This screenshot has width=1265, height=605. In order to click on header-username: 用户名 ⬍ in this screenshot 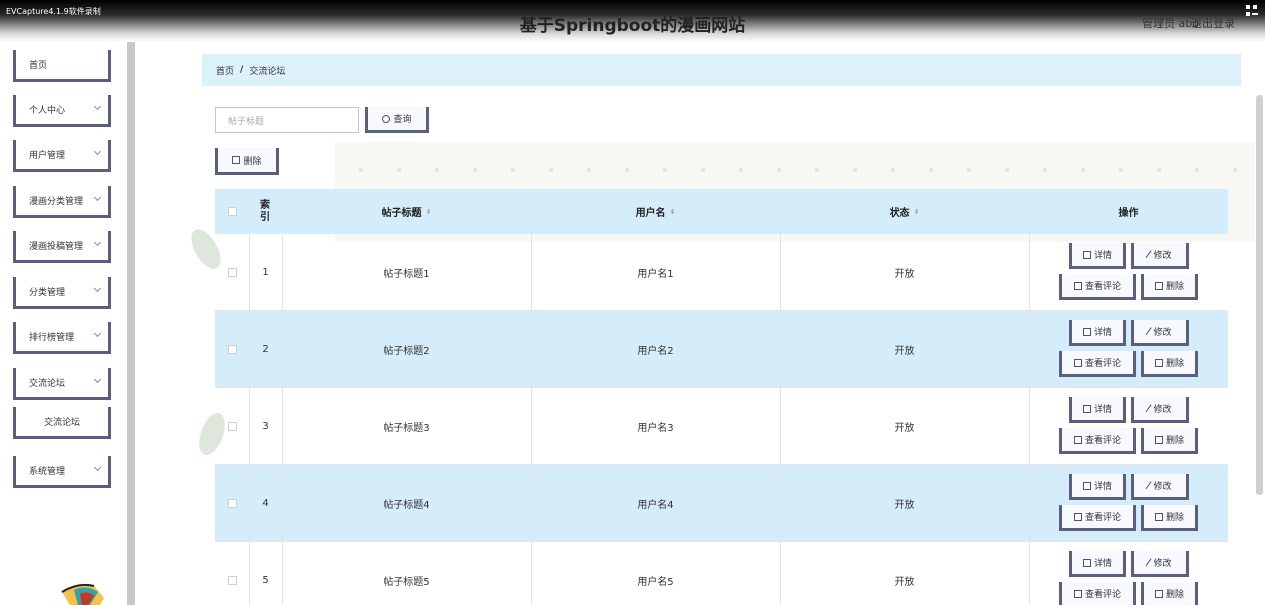, I will do `click(655, 211)`.